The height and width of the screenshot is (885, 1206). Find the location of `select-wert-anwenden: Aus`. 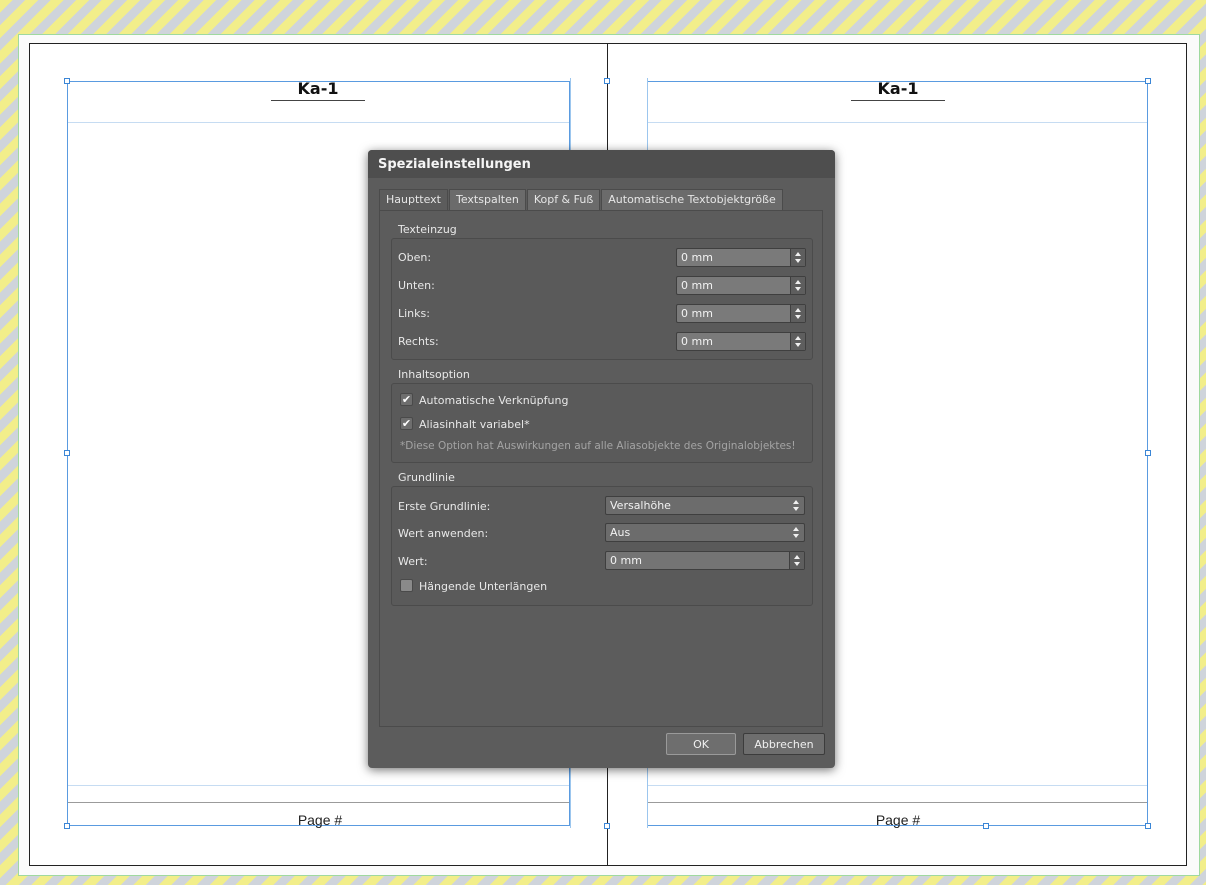

select-wert-anwenden: Aus is located at coordinates (705, 532).